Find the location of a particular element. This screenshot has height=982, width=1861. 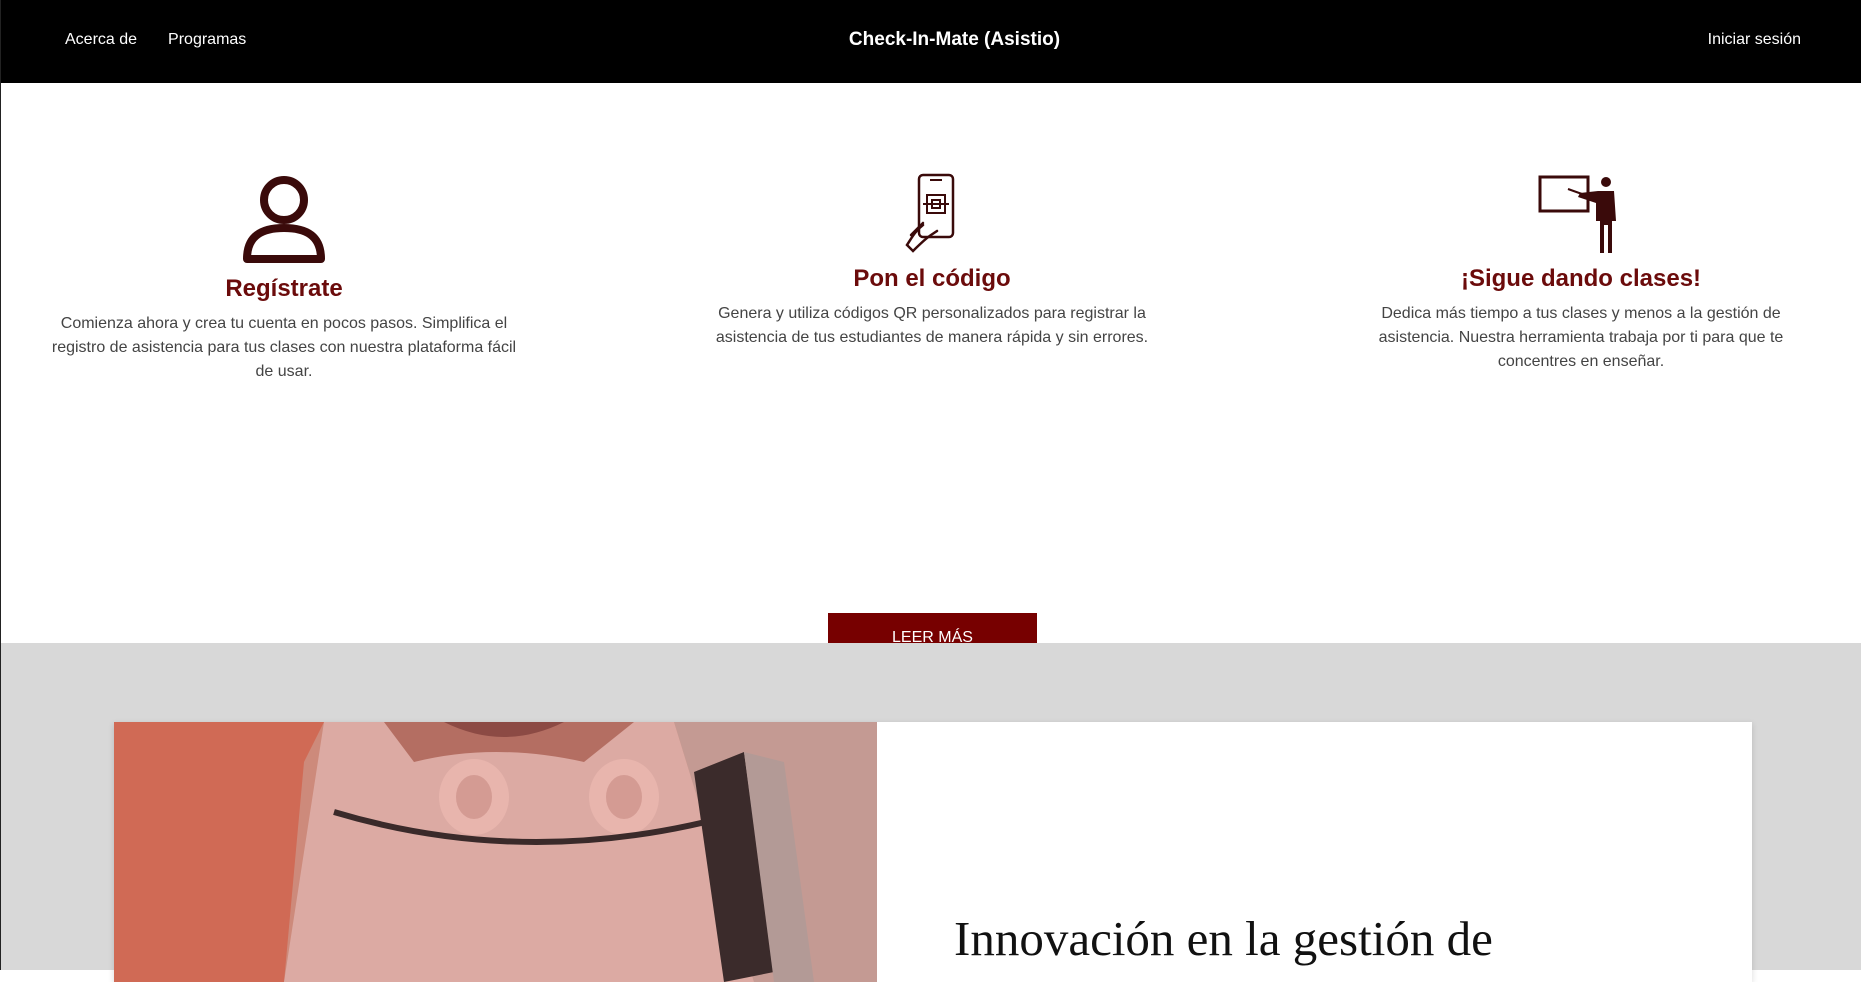

login-link: Iniciar sesión is located at coordinates (1754, 39).